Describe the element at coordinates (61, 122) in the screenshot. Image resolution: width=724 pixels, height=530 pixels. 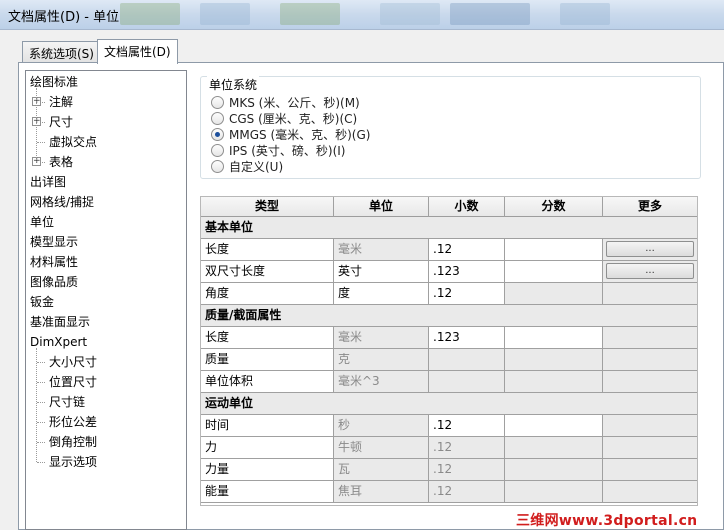
I see `tree-item: 尺寸` at that location.